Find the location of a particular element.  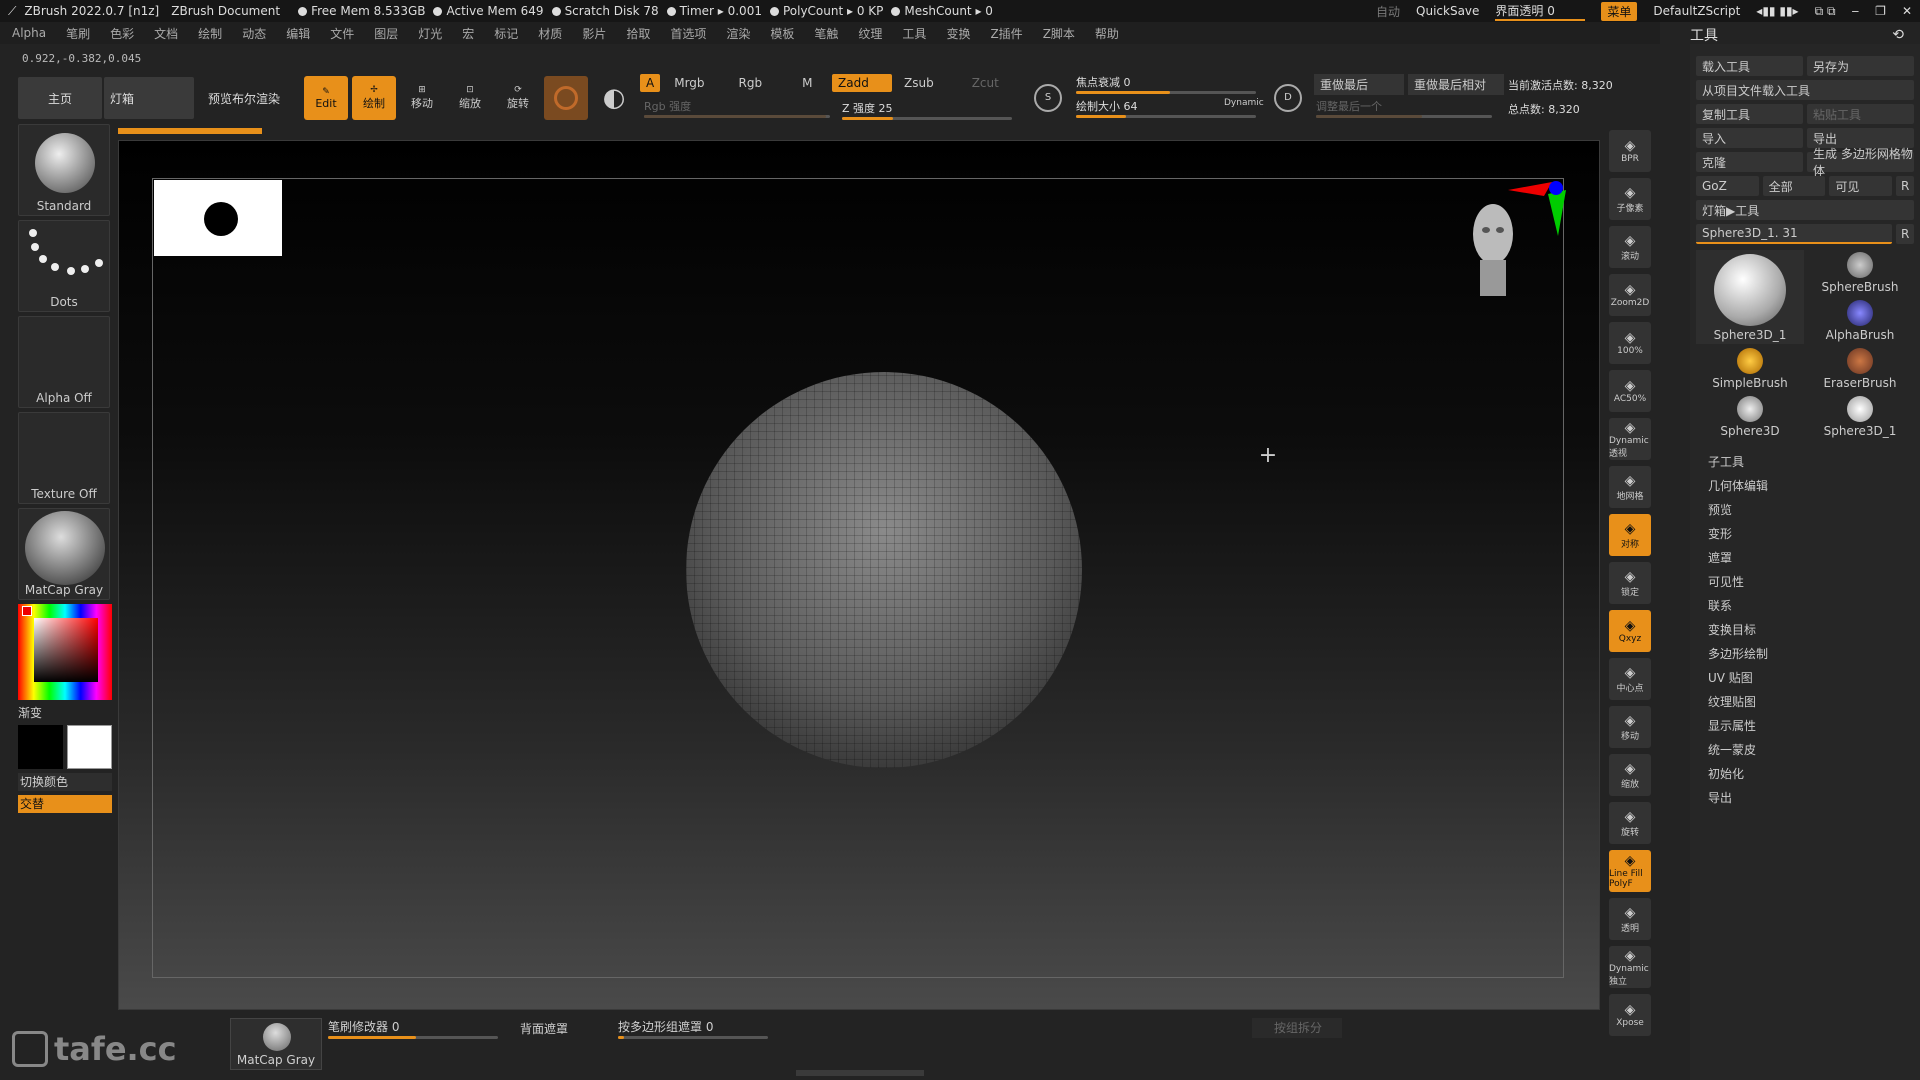

auto-label: 自动 is located at coordinates (1388, 11).